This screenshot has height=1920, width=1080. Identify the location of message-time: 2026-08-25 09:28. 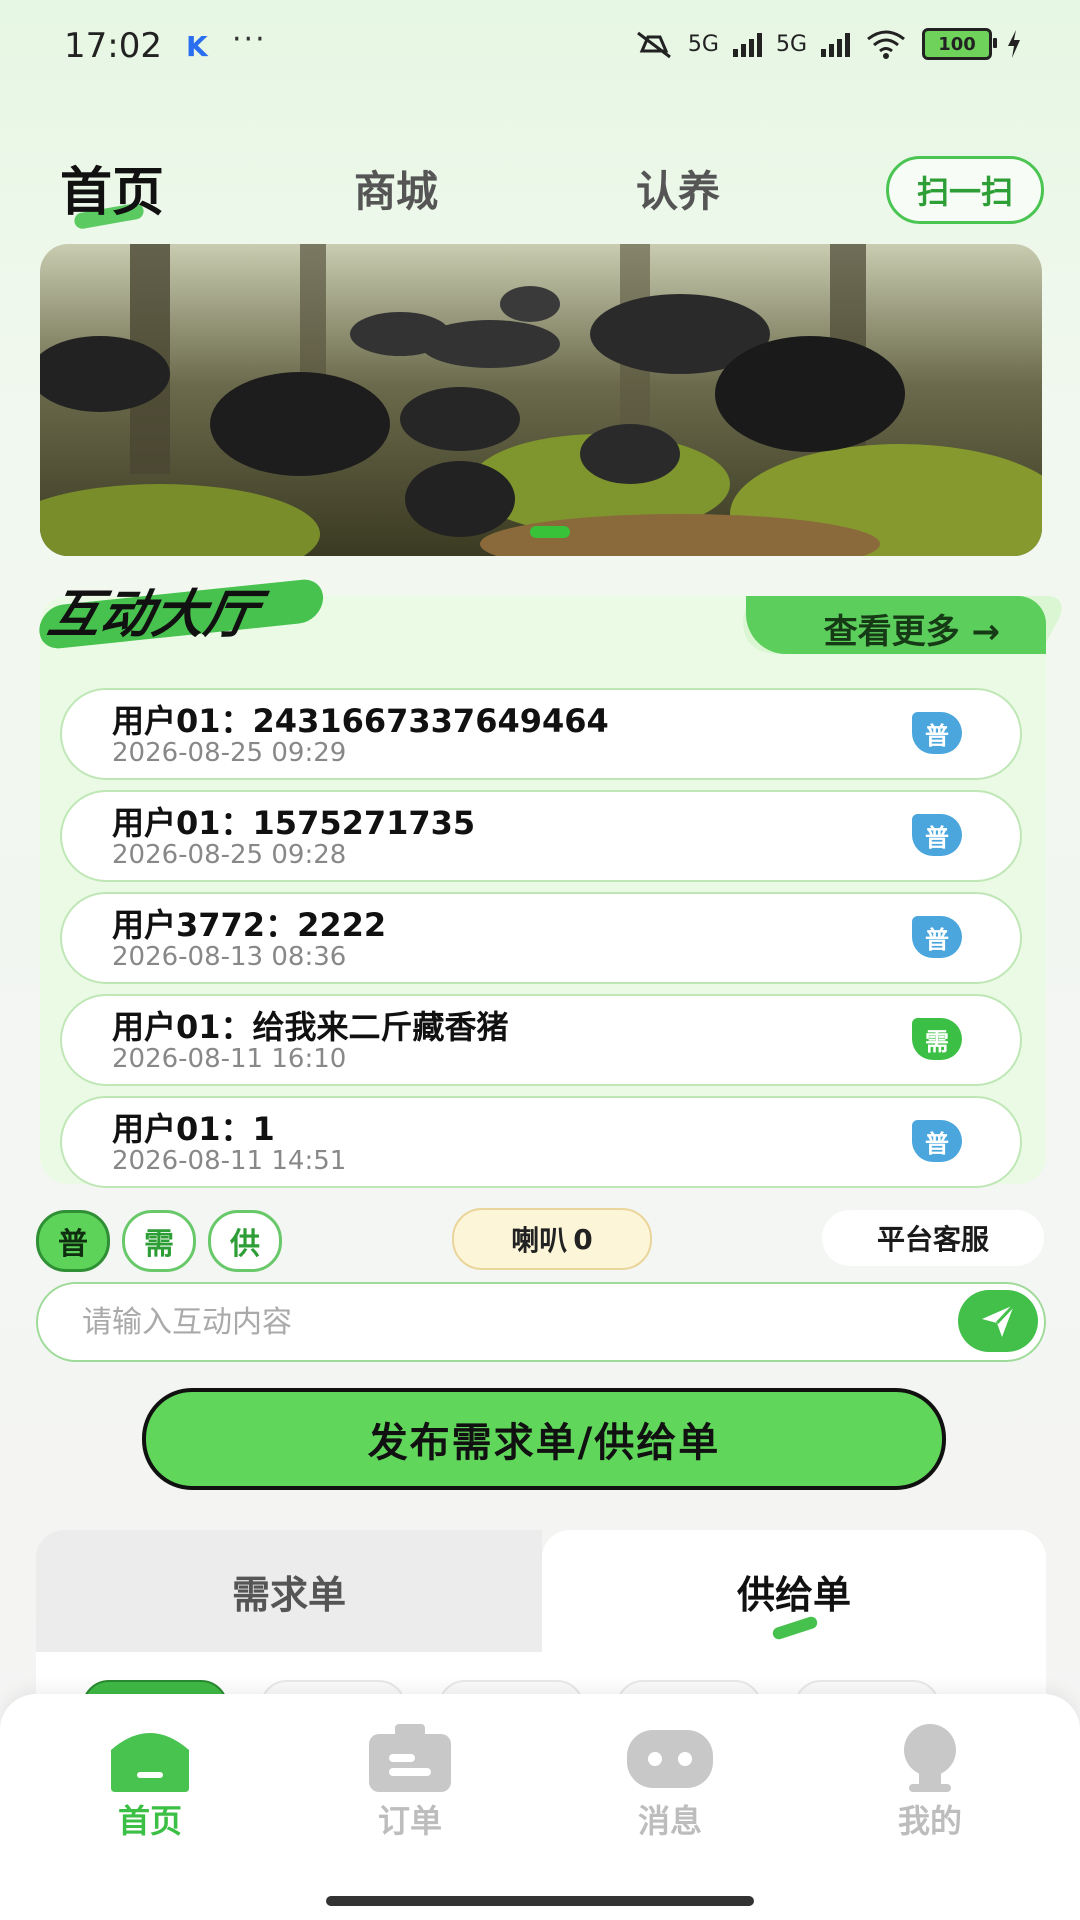
(229, 855).